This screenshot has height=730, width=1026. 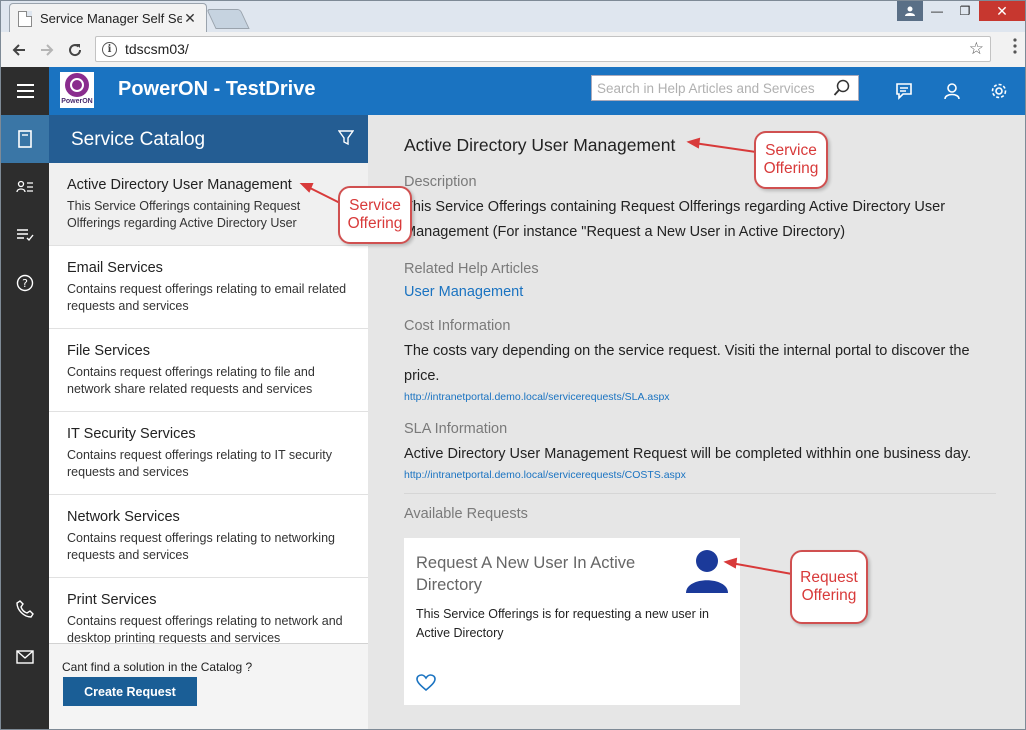 What do you see at coordinates (130, 691) in the screenshot?
I see `create-request-button: Create Request` at bounding box center [130, 691].